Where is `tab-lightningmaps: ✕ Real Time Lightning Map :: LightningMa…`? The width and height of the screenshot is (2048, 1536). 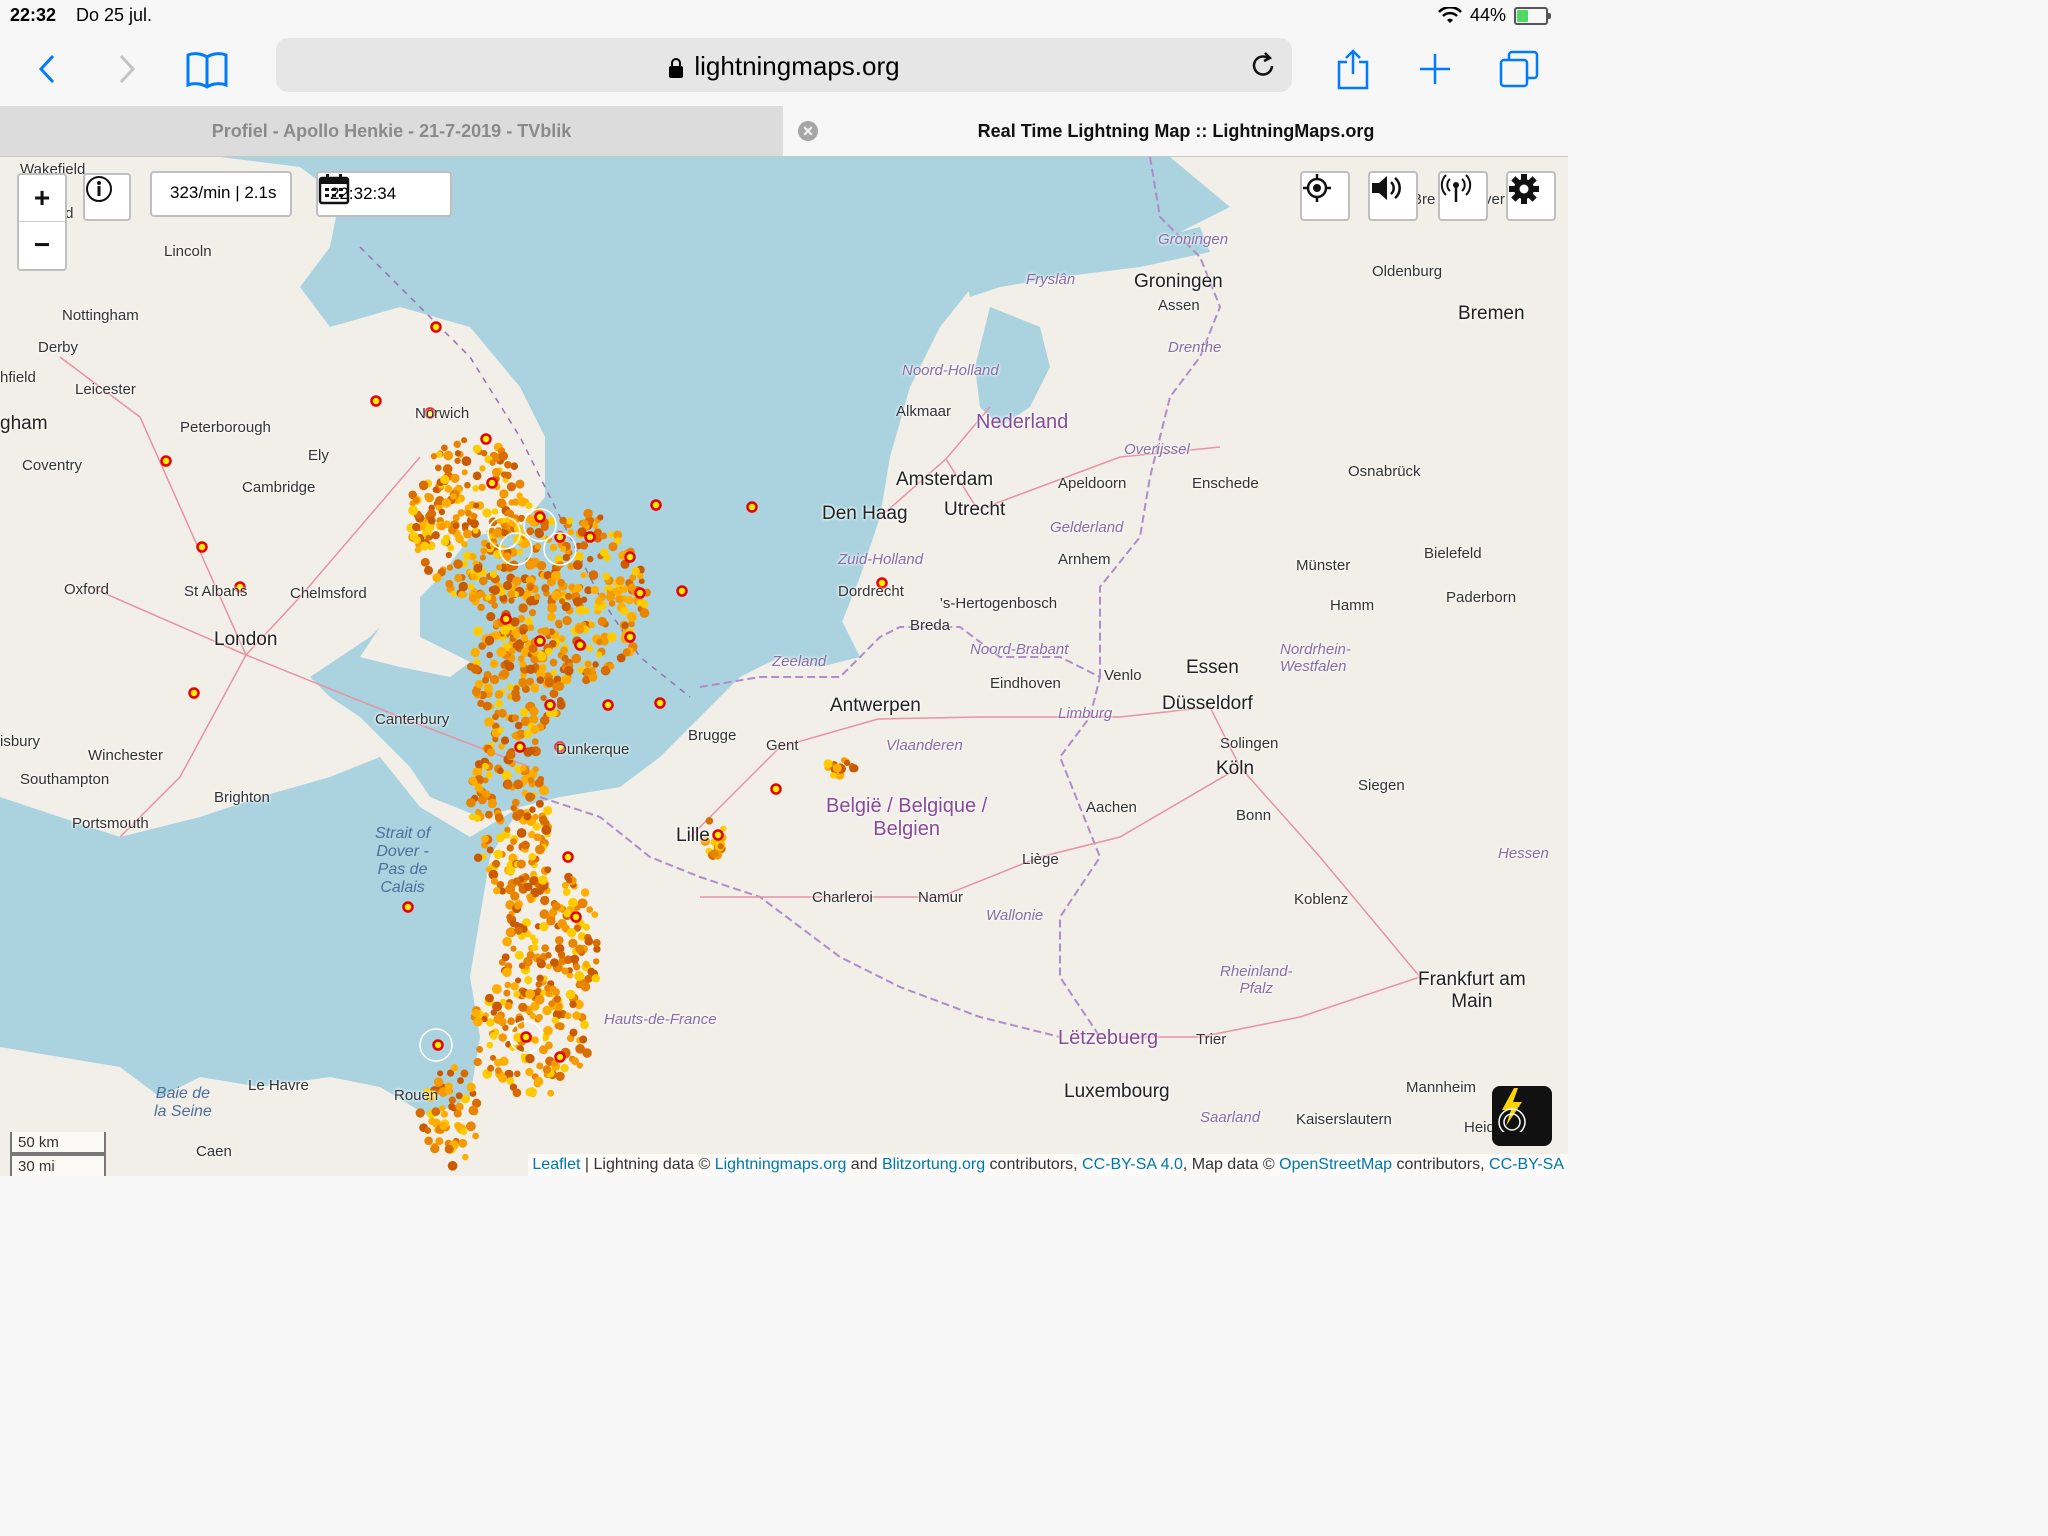 tab-lightningmaps: ✕ Real Time Lightning Map :: LightningMa… is located at coordinates (1176, 131).